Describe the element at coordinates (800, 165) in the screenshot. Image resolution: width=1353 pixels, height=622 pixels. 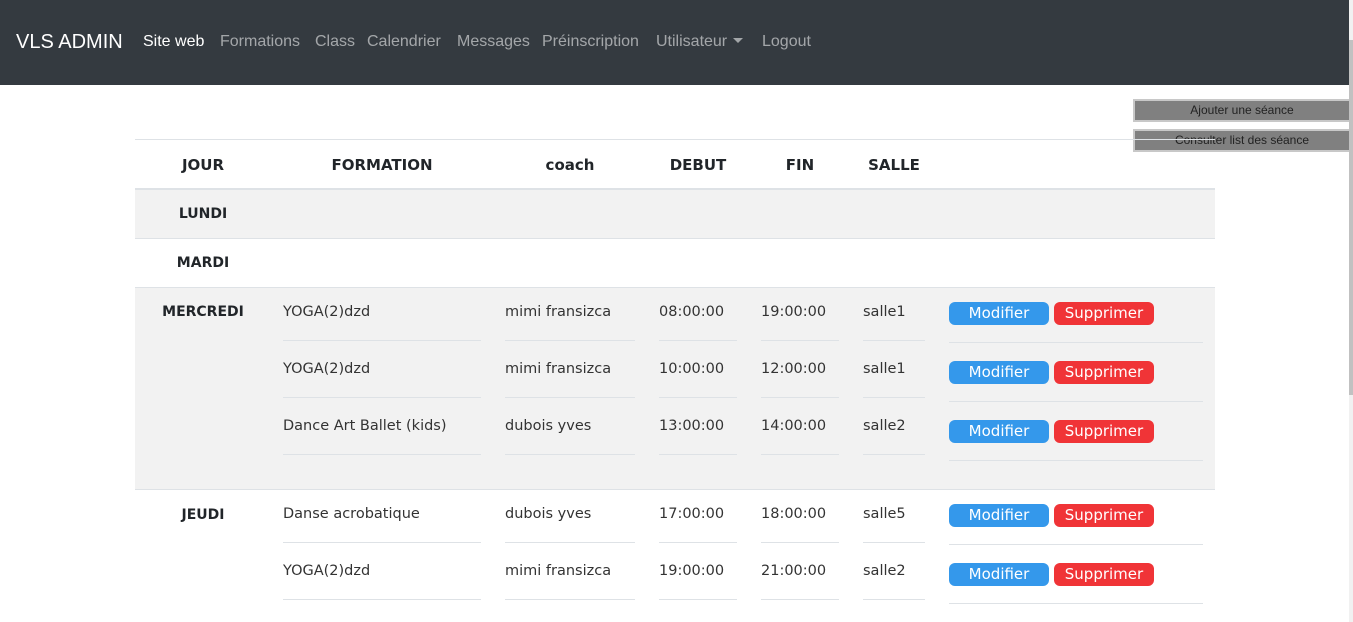
I see `header-fin: FIN` at that location.